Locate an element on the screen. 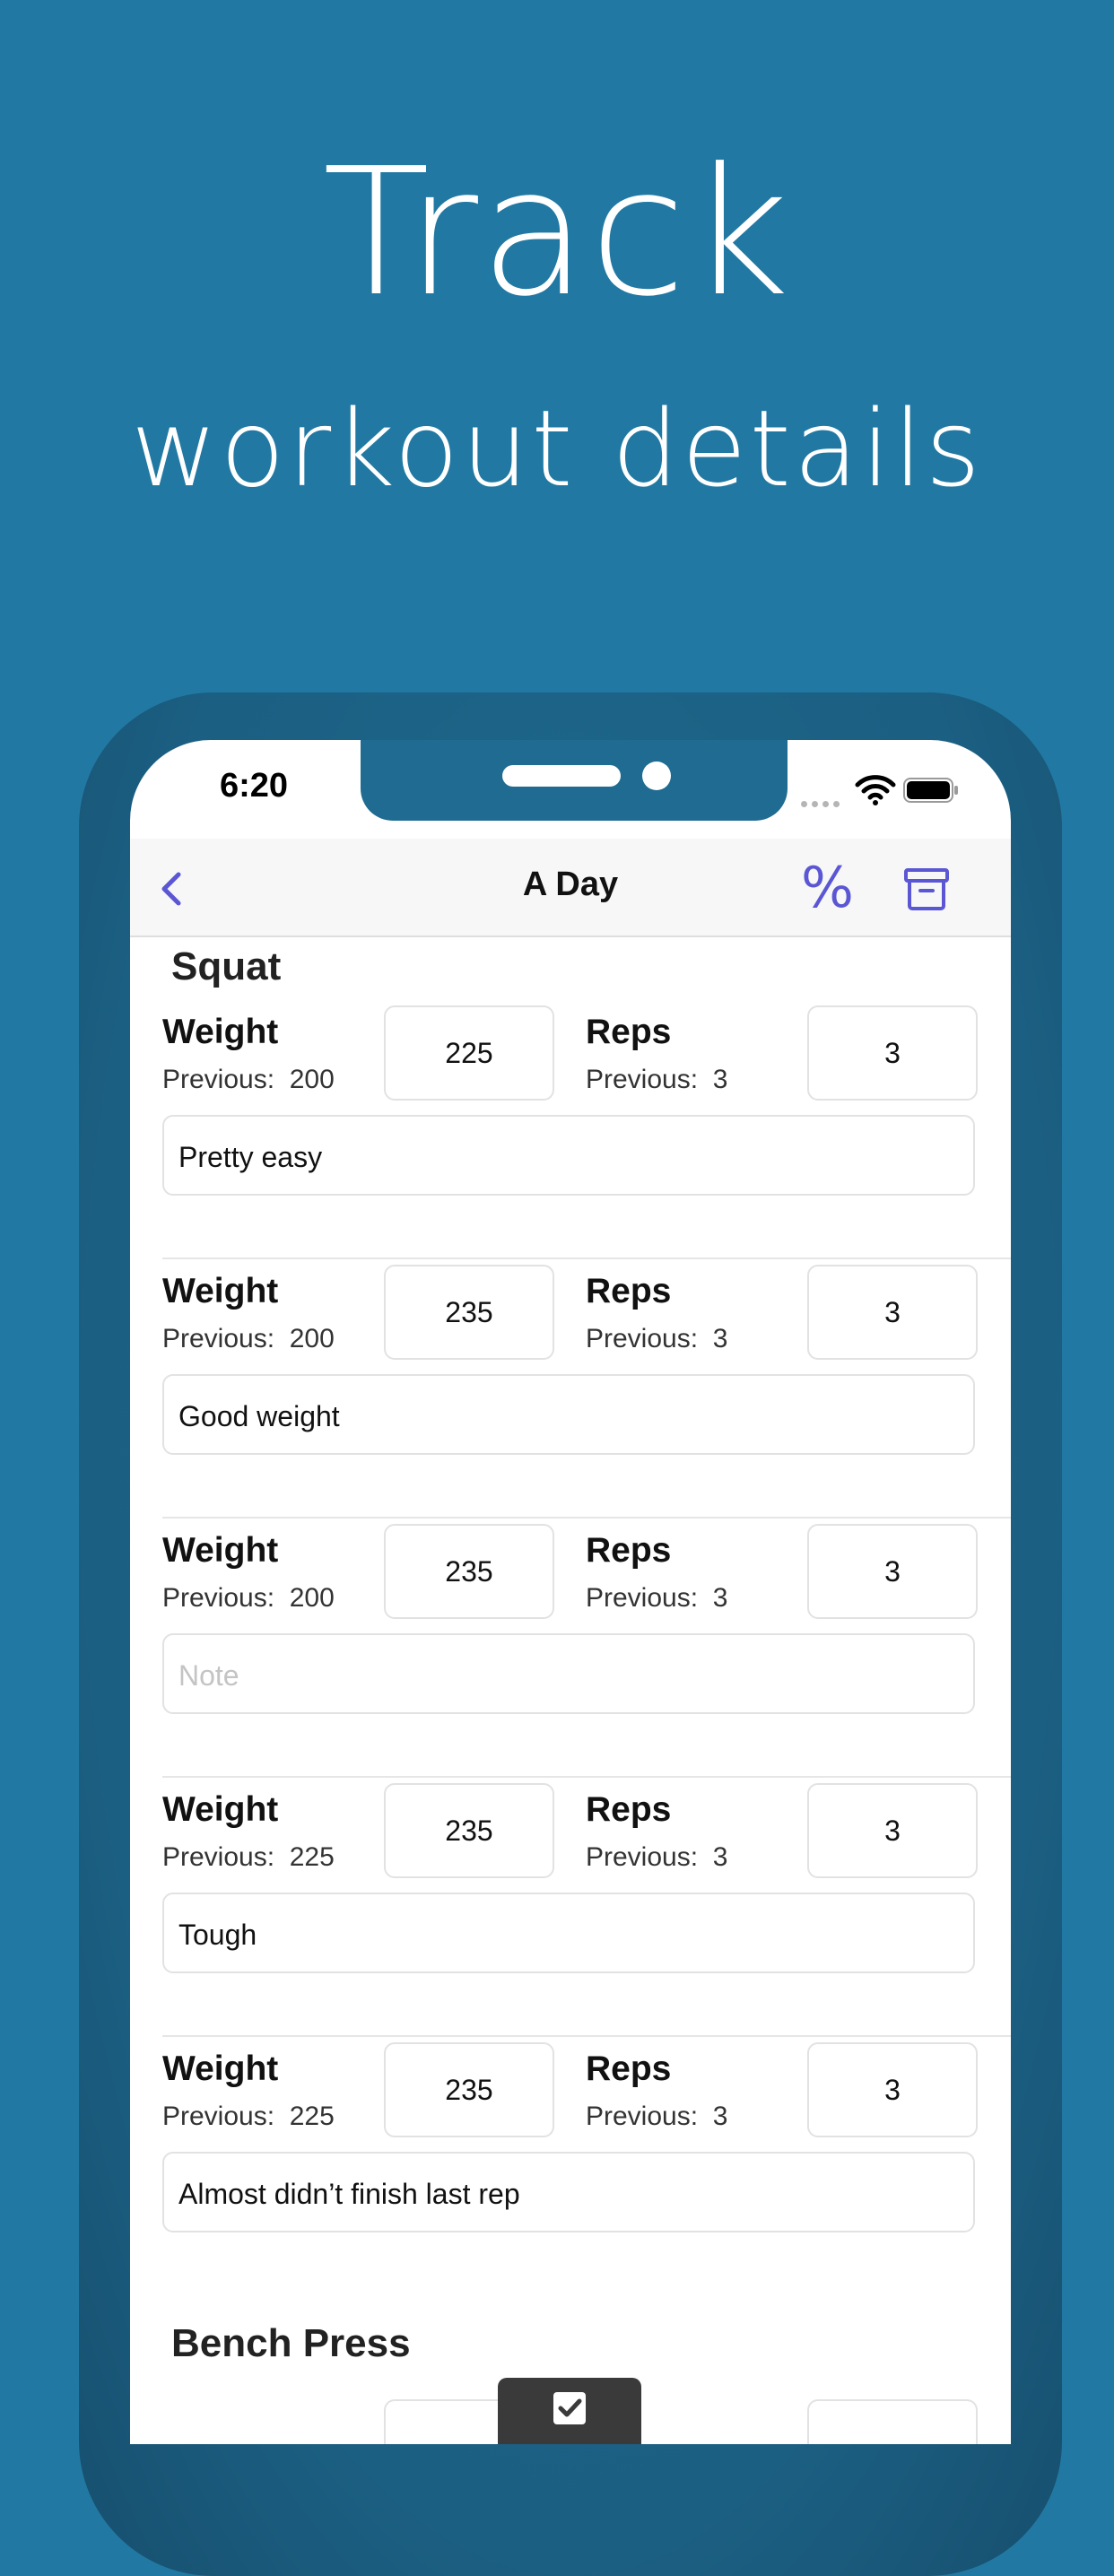 The width and height of the screenshot is (1114, 2576). notch is located at coordinates (574, 780).